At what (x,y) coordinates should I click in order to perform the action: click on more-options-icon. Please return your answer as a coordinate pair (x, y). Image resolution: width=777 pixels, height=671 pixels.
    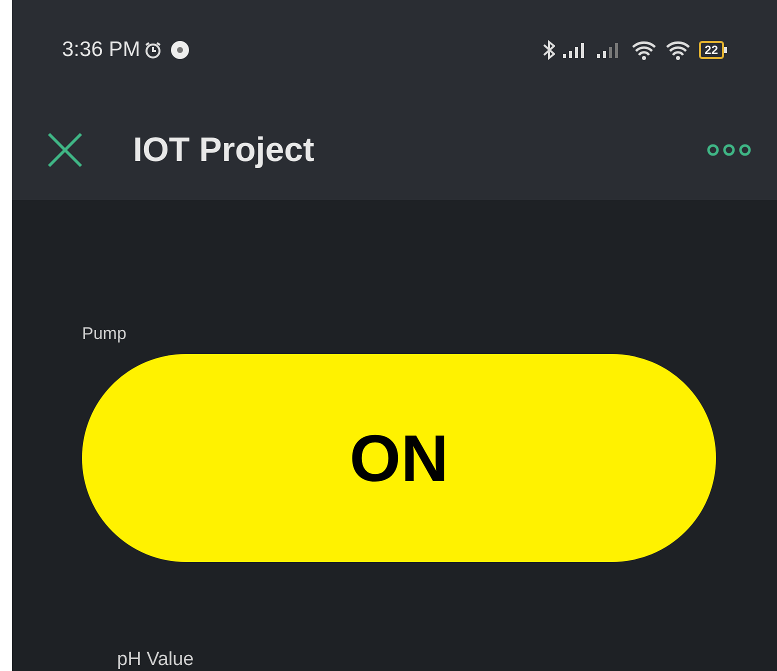
    Looking at the image, I should click on (729, 150).